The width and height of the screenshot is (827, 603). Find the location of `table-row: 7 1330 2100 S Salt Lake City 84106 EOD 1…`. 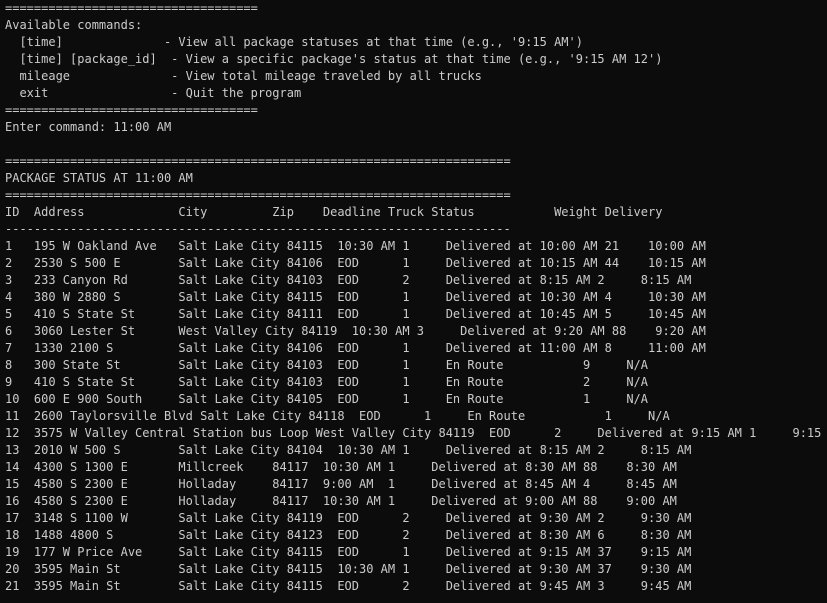

table-row: 7 1330 2100 S Salt Lake City 84106 EOD 1… is located at coordinates (355, 348).